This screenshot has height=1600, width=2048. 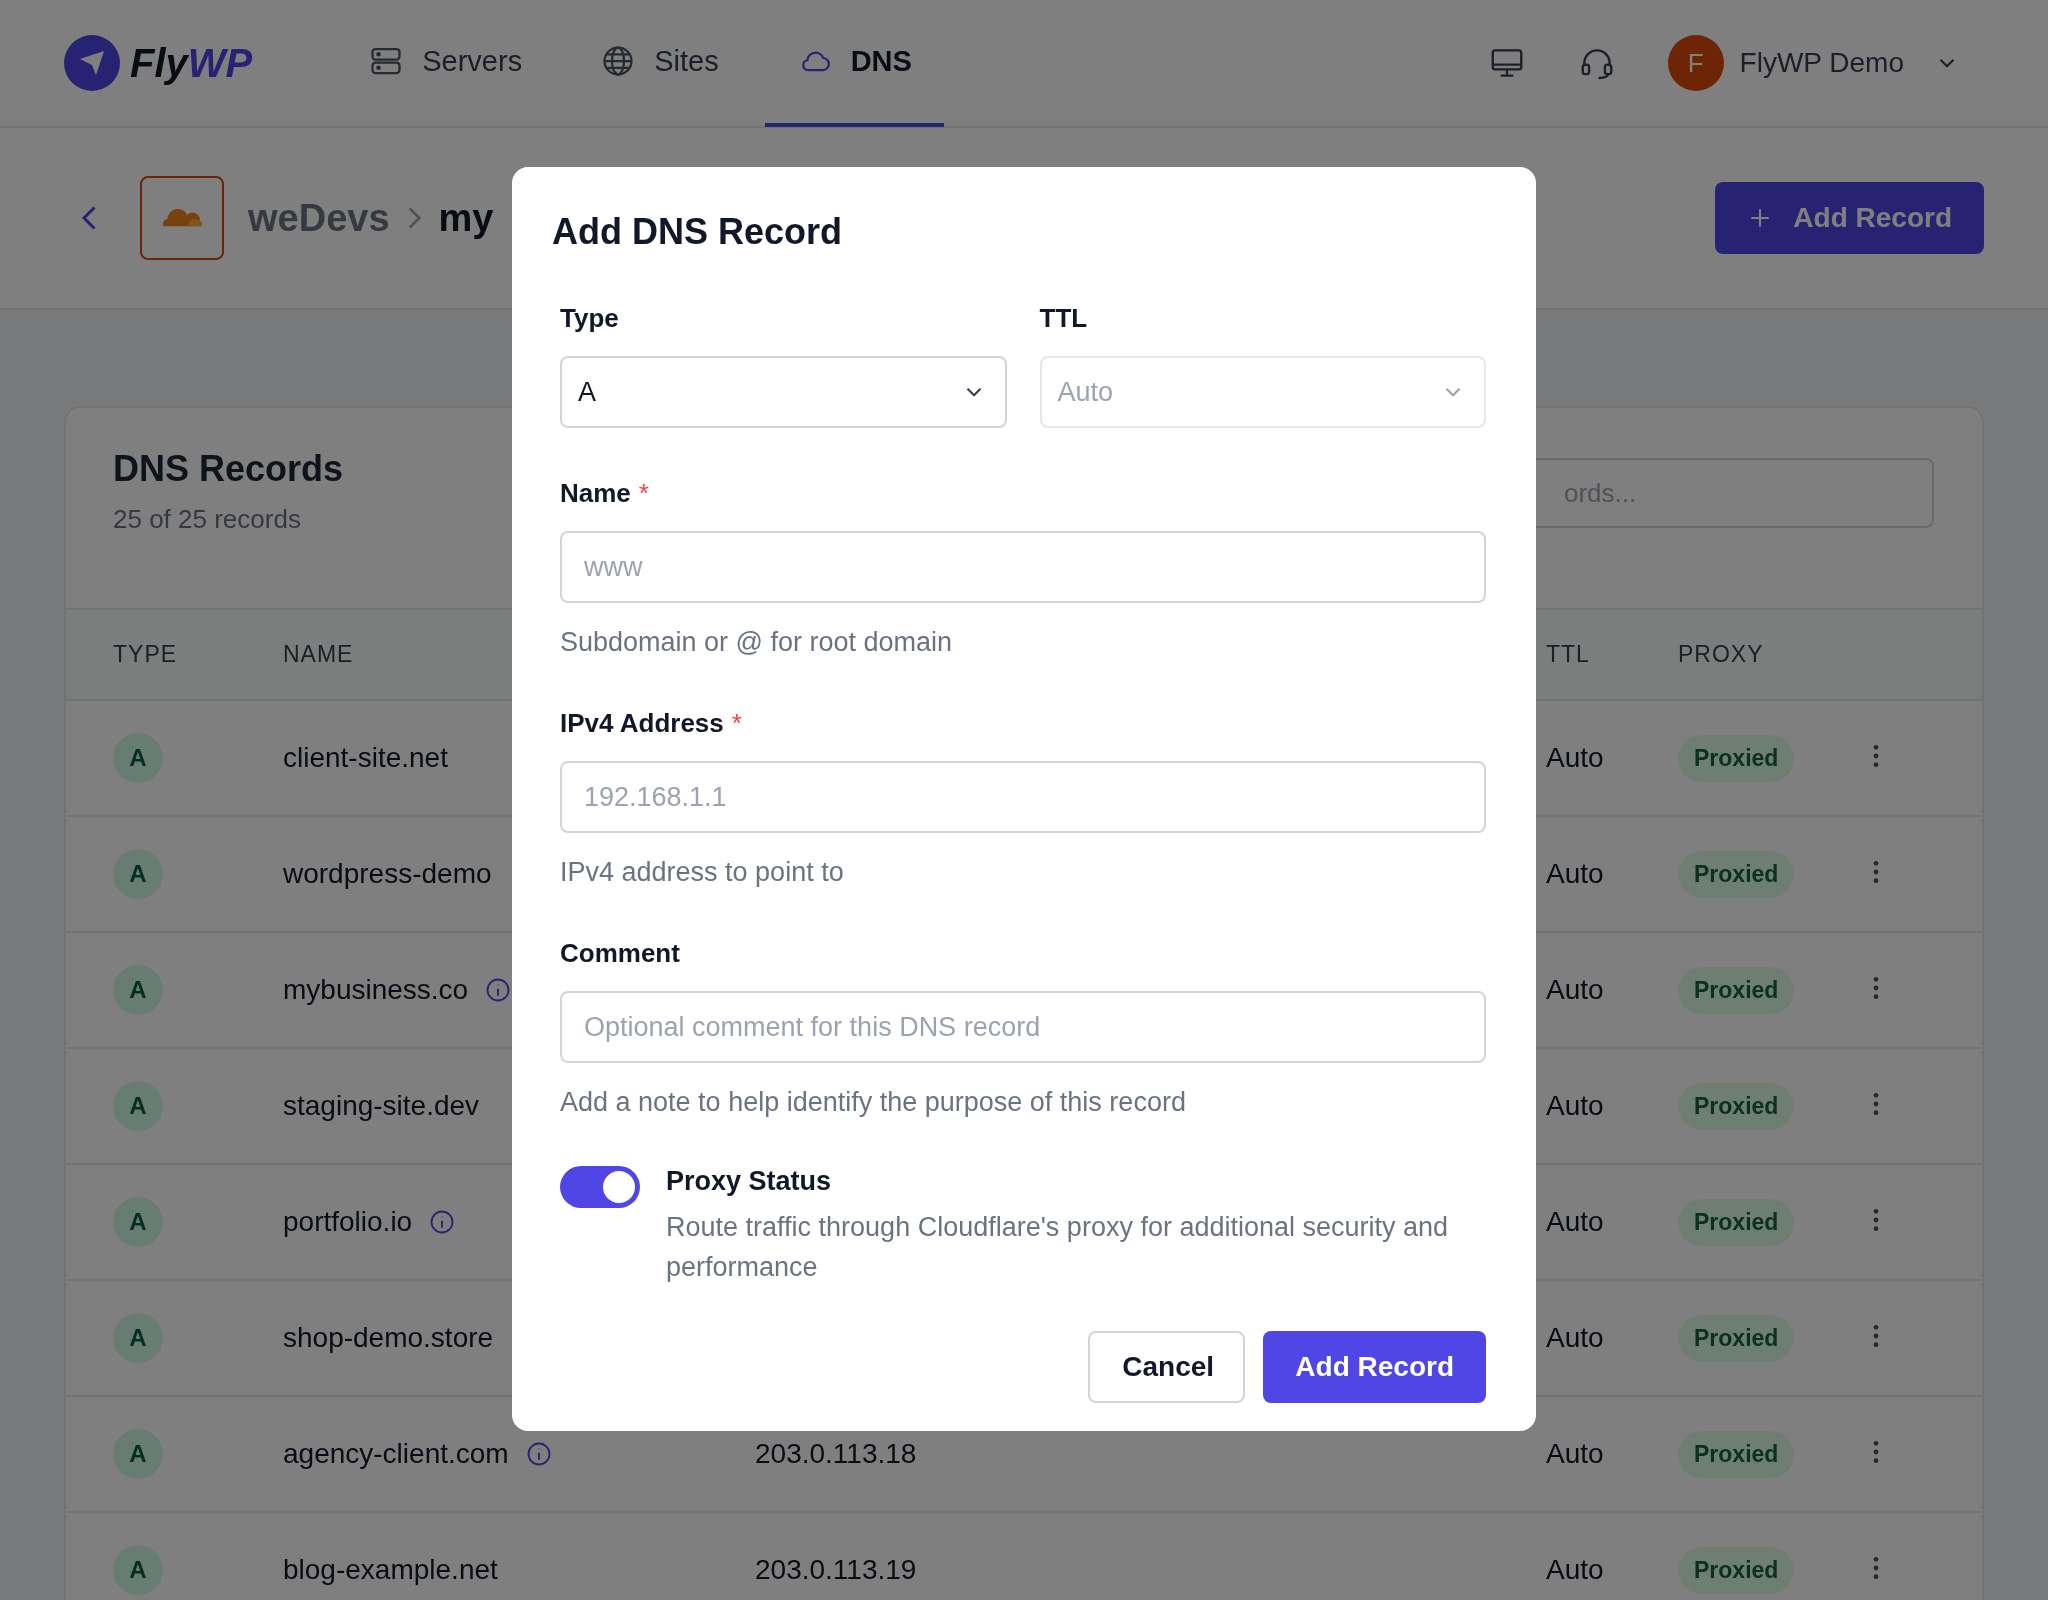 What do you see at coordinates (396, 1454) in the screenshot?
I see `record-name: agency-client.com` at bounding box center [396, 1454].